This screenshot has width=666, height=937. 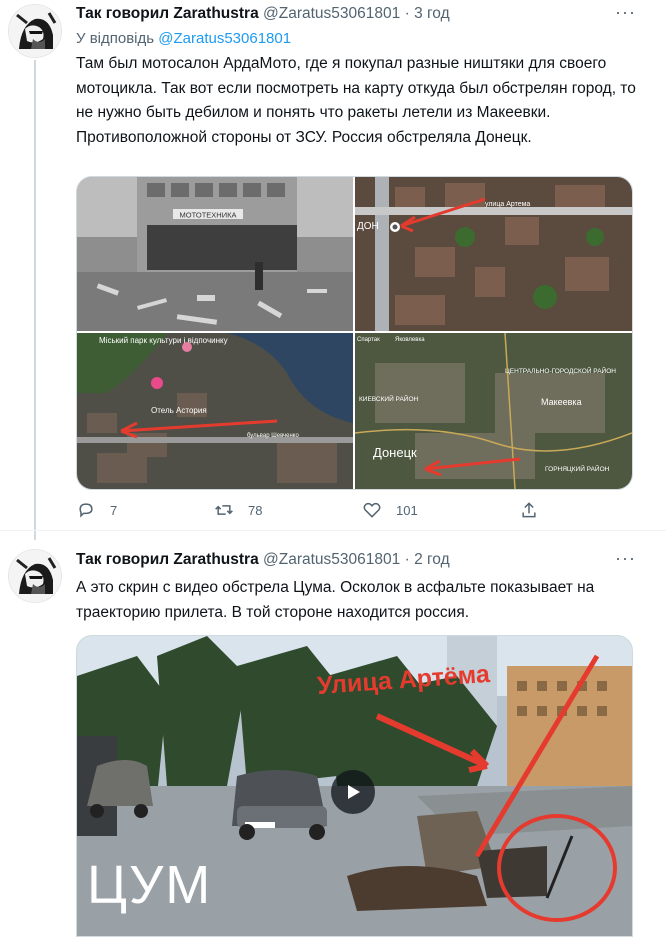 I want to click on map-street-label: улица Артема, so click(x=507, y=204).